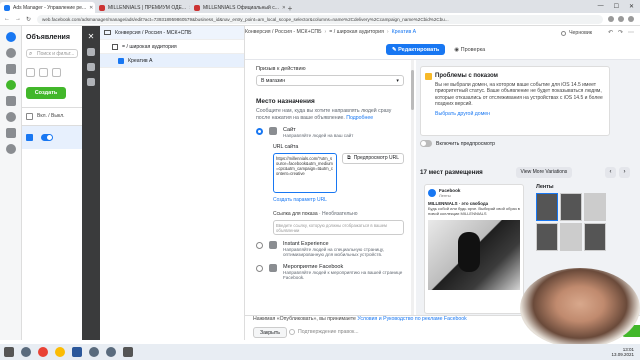 This screenshot has height=360, width=640. I want to click on redo-icon: ↷, so click(620, 32).